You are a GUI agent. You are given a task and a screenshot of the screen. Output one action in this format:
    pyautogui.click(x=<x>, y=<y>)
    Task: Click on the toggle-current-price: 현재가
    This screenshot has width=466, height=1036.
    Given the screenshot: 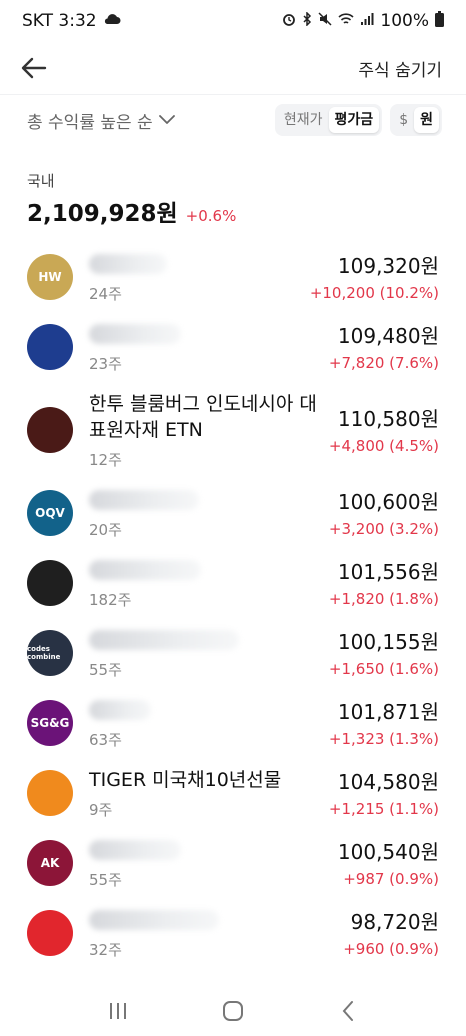 What is the action you would take?
    pyautogui.click(x=303, y=120)
    